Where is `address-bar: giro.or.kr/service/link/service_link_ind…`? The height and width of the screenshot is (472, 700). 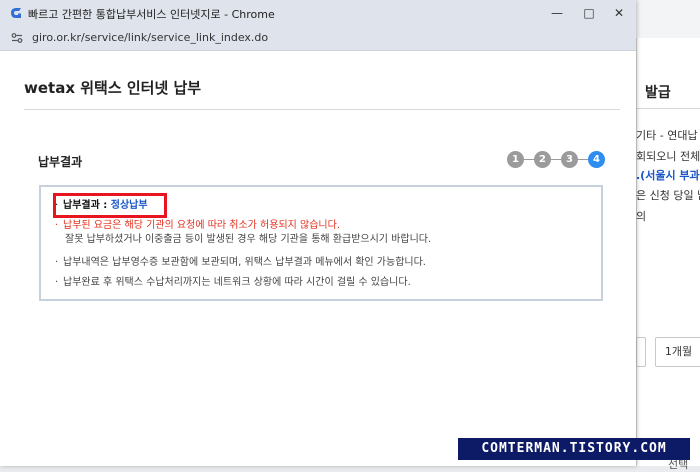
address-bar: giro.or.kr/service/link/service_link_ind… is located at coordinates (318, 38).